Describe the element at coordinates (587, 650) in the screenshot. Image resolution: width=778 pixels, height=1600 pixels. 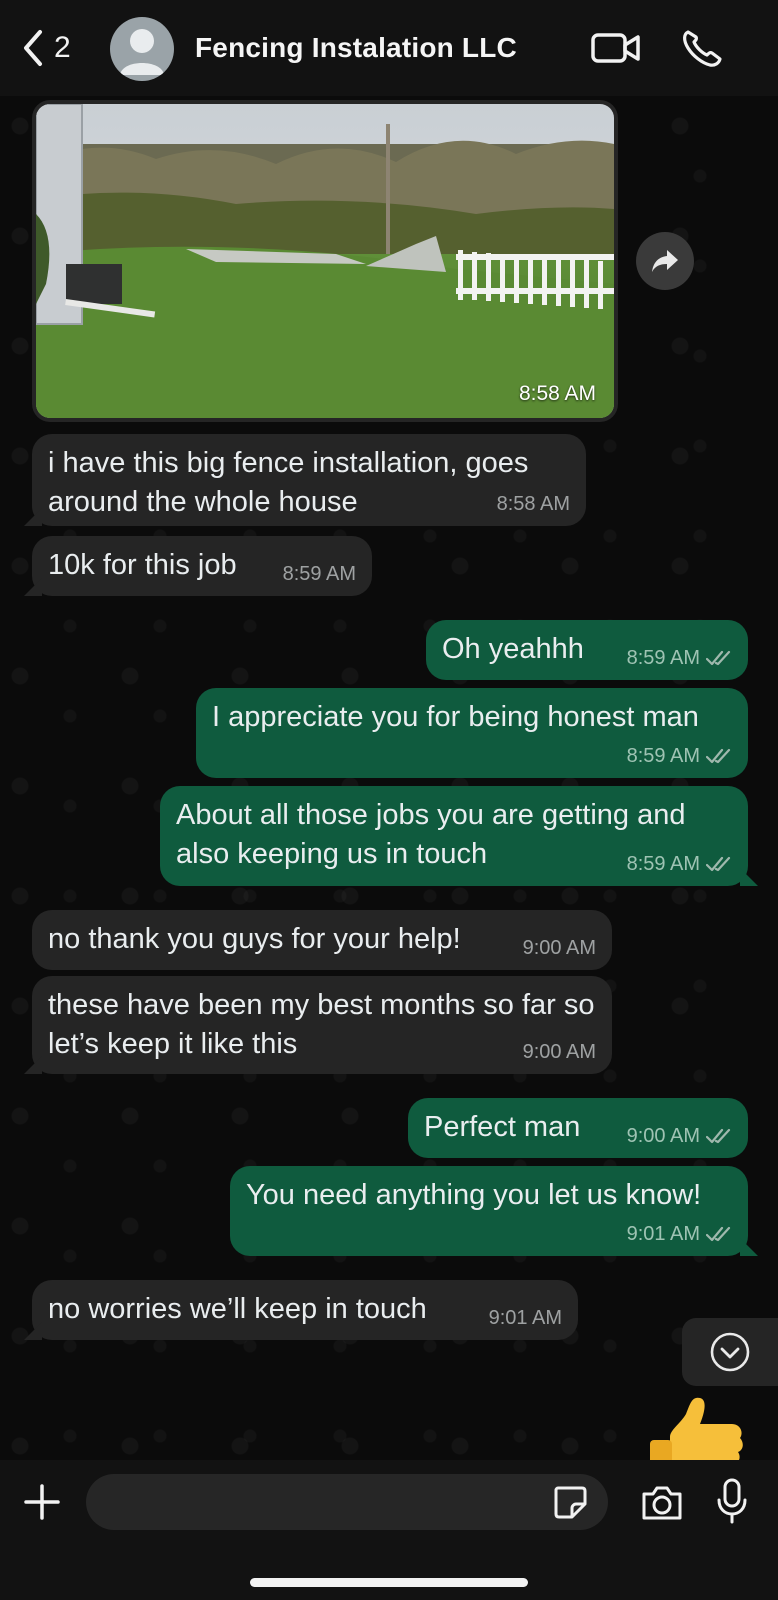
I see `outgoing-message: Oh yeahhh 8:59 AM` at that location.